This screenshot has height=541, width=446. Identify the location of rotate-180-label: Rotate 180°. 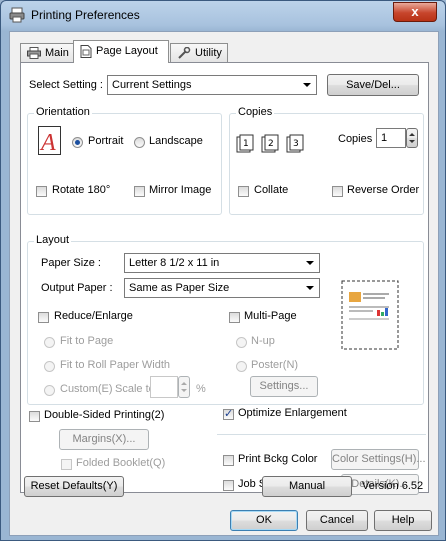
(81, 190).